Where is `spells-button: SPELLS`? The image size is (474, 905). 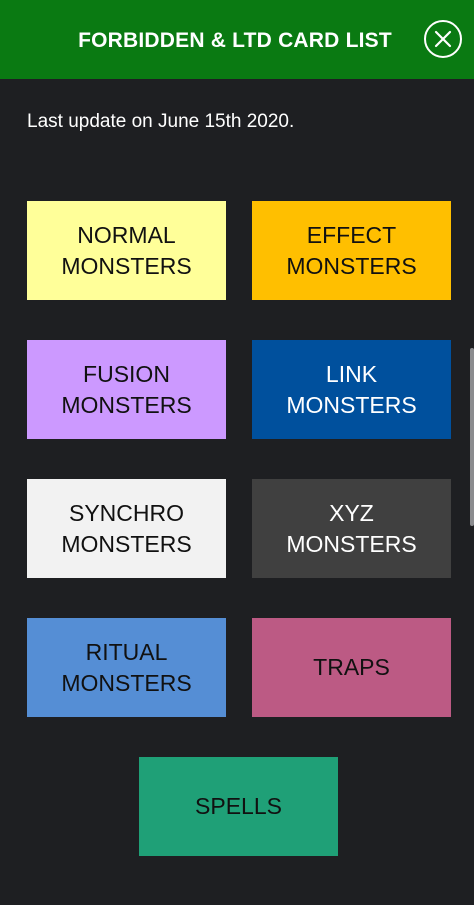 spells-button: SPELLS is located at coordinates (238, 806).